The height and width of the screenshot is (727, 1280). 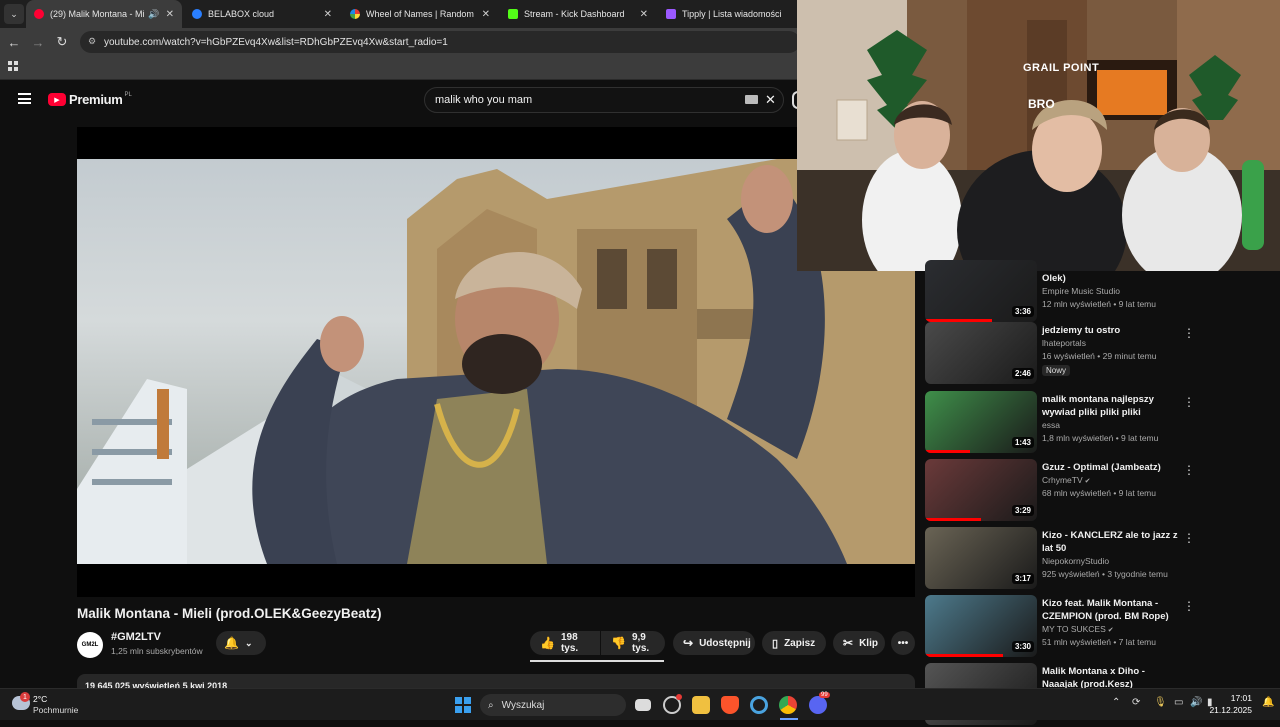 What do you see at coordinates (62, 42) in the screenshot?
I see `reload-button: ↻` at bounding box center [62, 42].